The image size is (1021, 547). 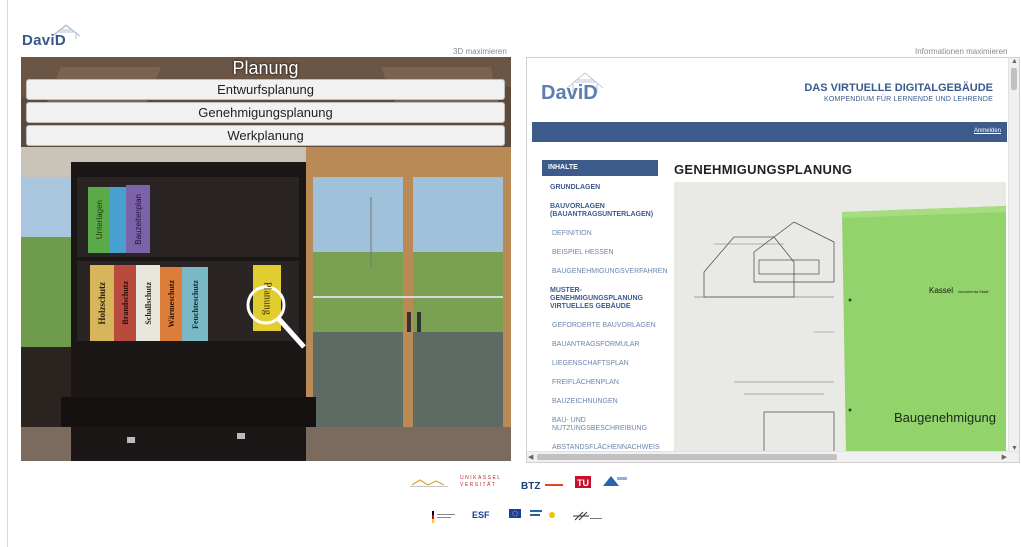 I want to click on site-title-main: DAS VIRTUELLE DIGITALGEBÄUDE, so click(x=898, y=88).